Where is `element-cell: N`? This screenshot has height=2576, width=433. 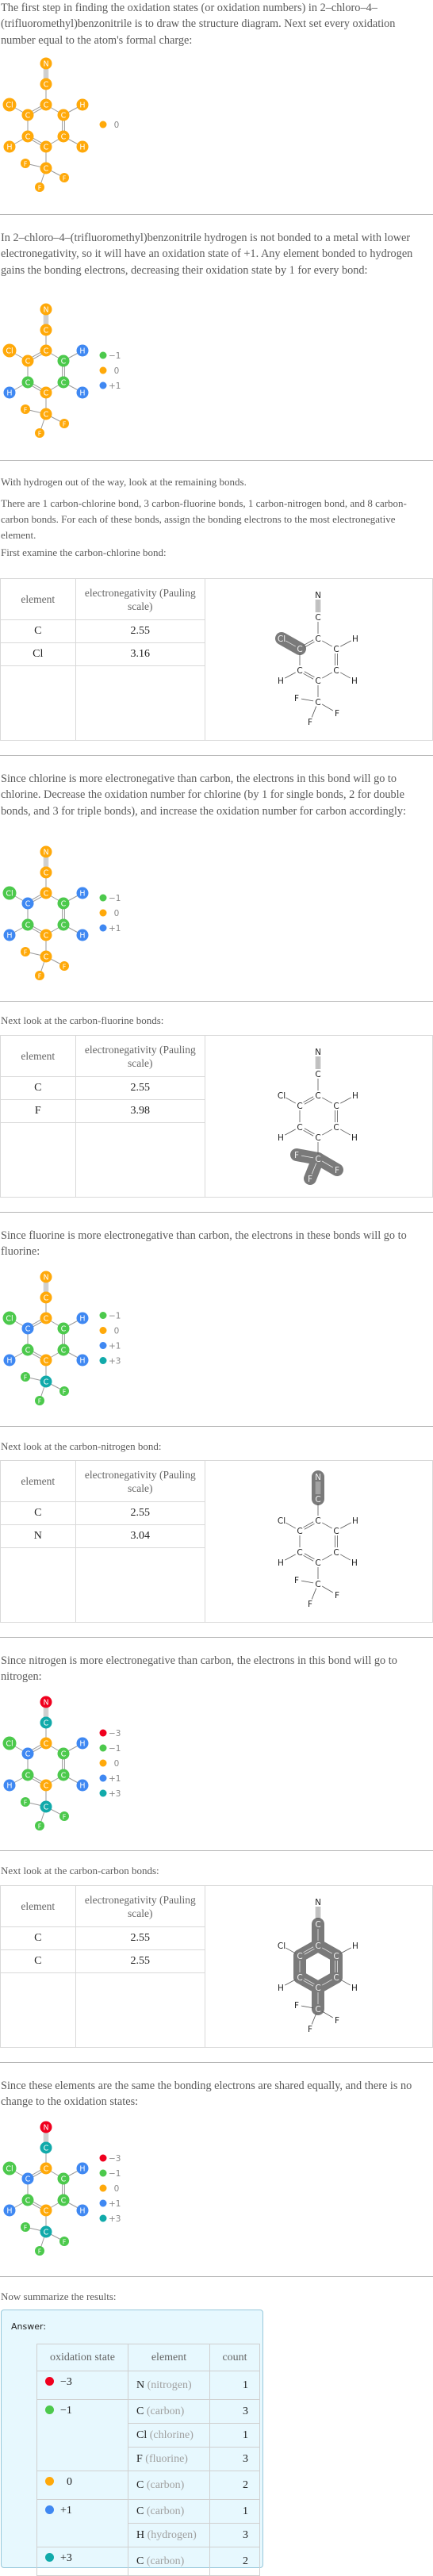 element-cell: N is located at coordinates (38, 1536).